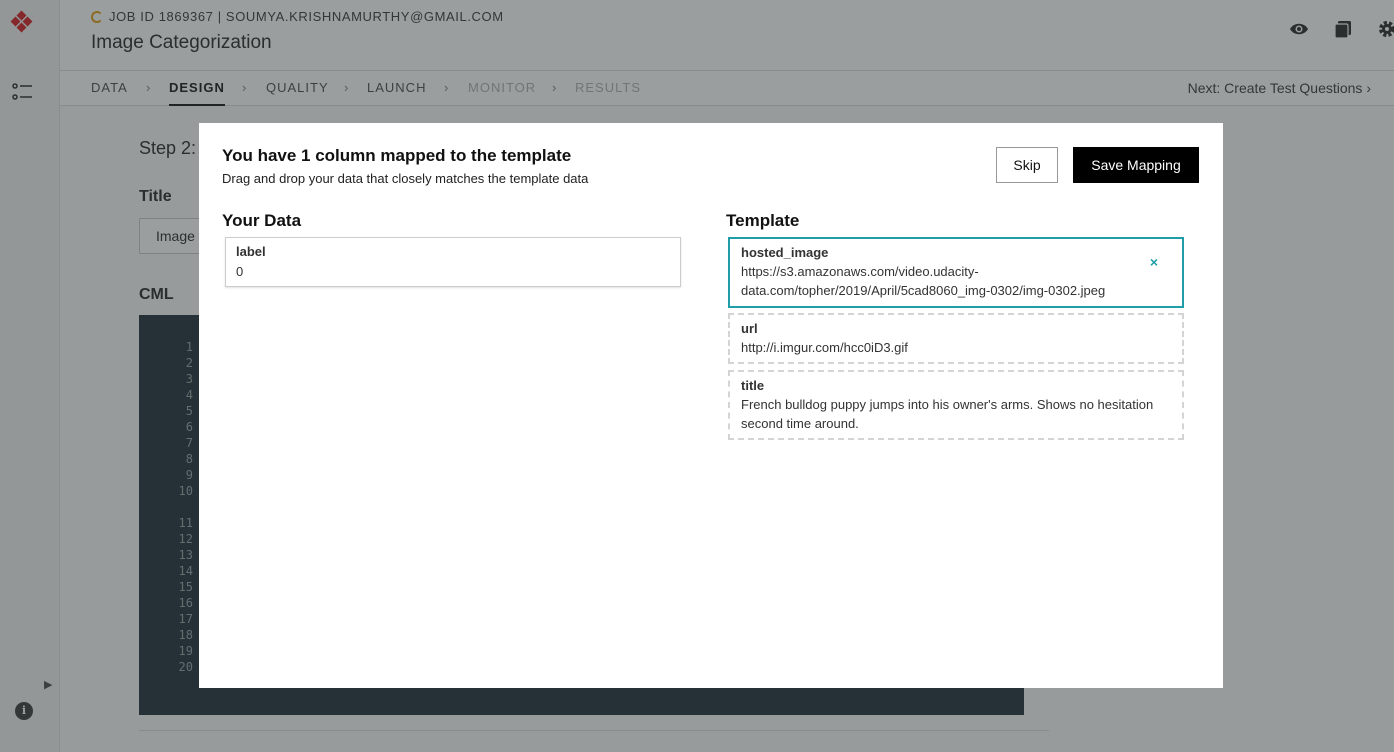  I want to click on remove-mapping-icon: ×, so click(1154, 262).